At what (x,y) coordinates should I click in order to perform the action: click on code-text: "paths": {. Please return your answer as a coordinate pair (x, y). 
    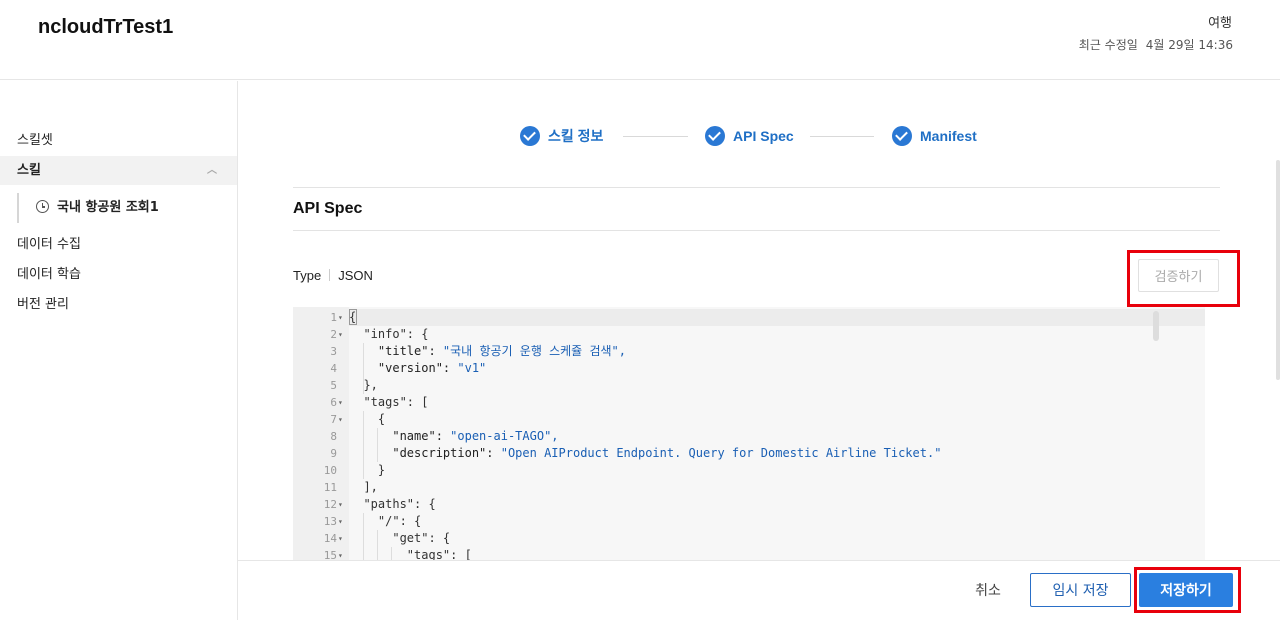
    Looking at the image, I should click on (392, 504).